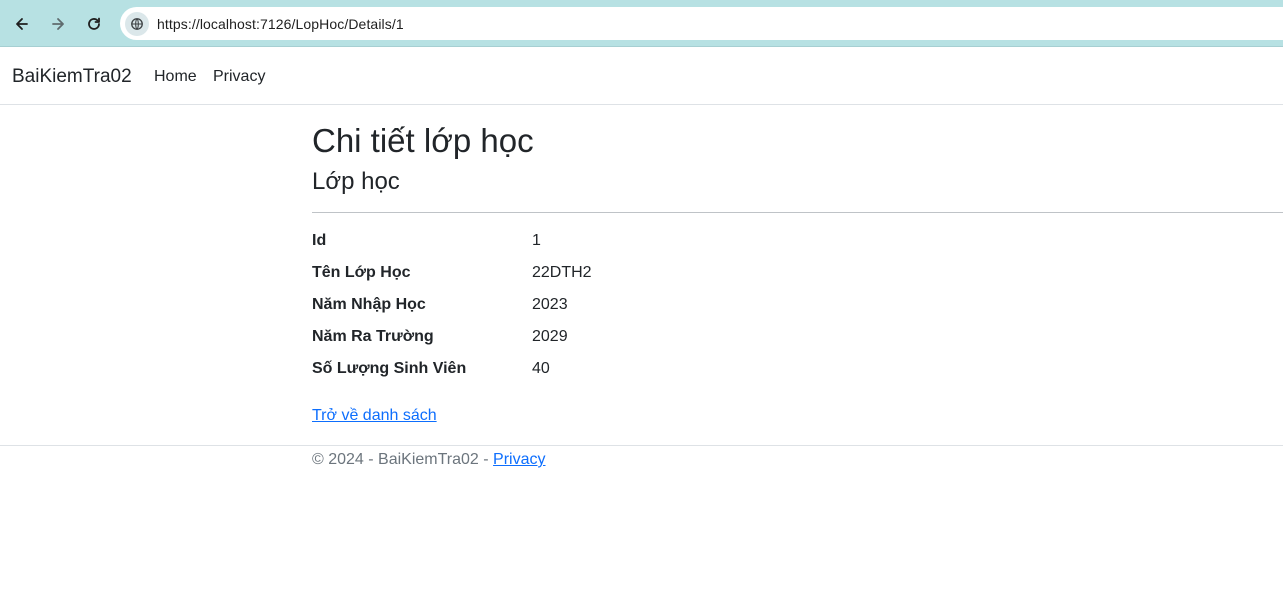  Describe the element at coordinates (797, 372) in the screenshot. I see `detail-row-so-luong-sinh-vien: Số Lượng Sinh Viên 40` at that location.